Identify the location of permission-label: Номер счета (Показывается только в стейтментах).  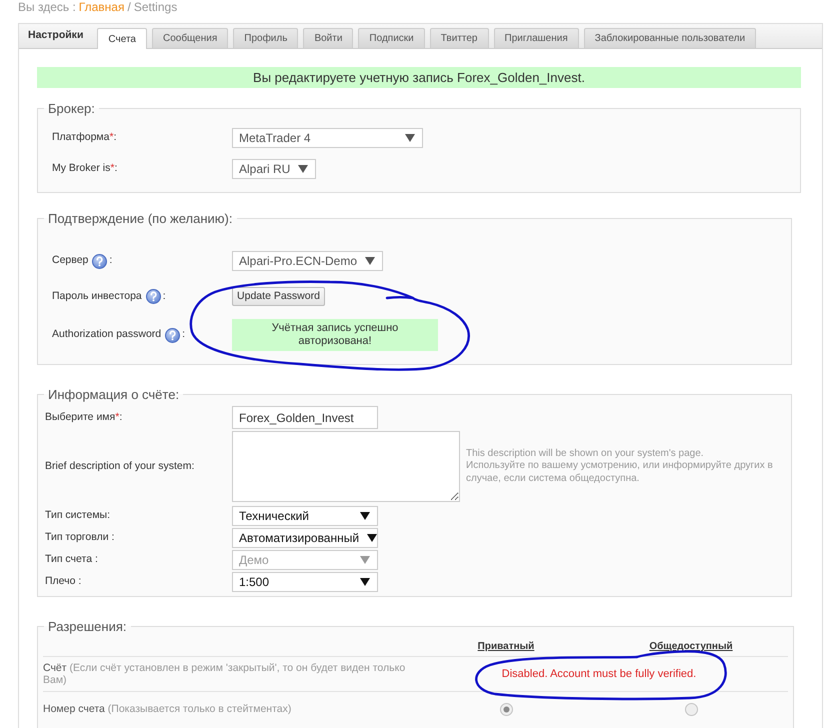
(167, 709).